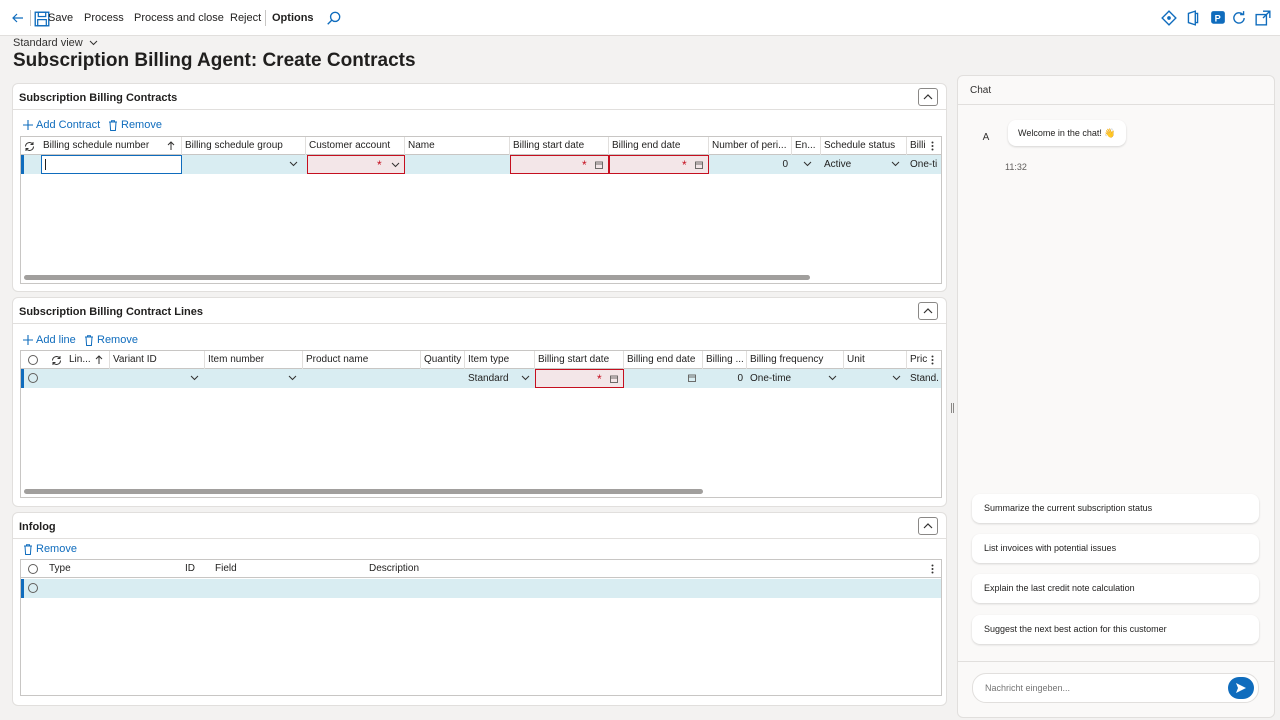 Image resolution: width=1280 pixels, height=720 pixels. Describe the element at coordinates (135, 125) in the screenshot. I see `remove-contract-button: Remove` at that location.